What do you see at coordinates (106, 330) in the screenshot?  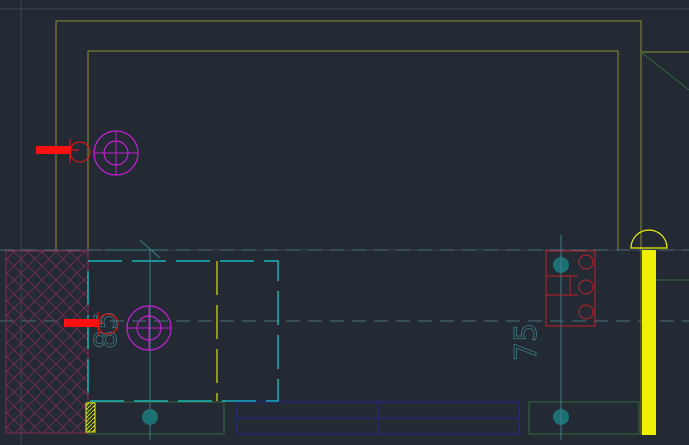 I see `dimension-text-left: 85` at bounding box center [106, 330].